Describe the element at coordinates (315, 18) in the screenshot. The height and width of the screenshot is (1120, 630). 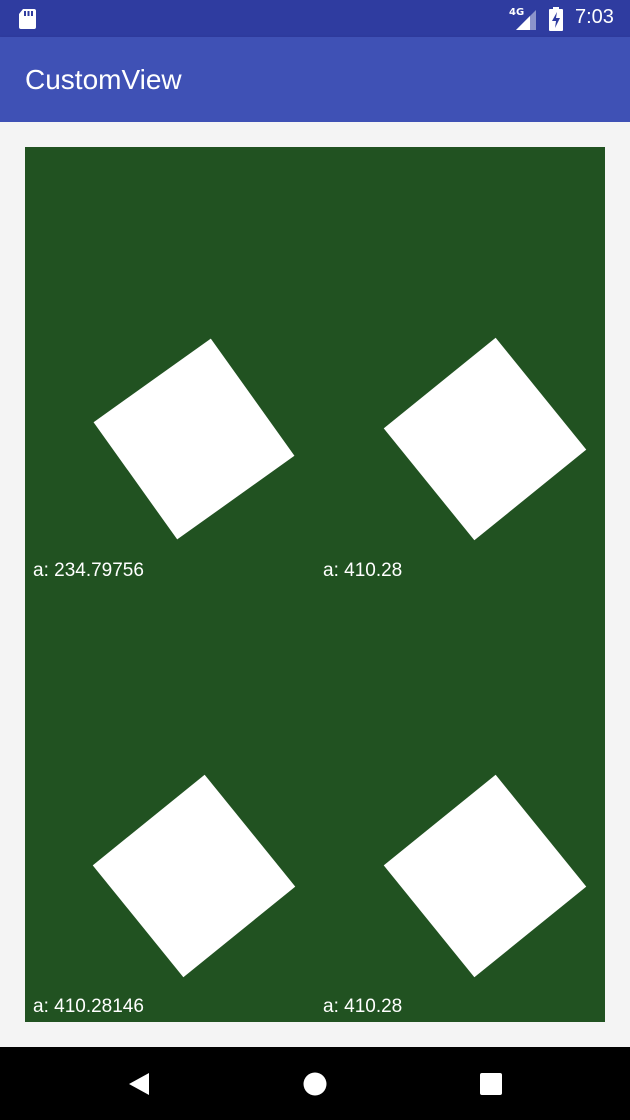
I see `status-bar: 4G 7:03` at that location.